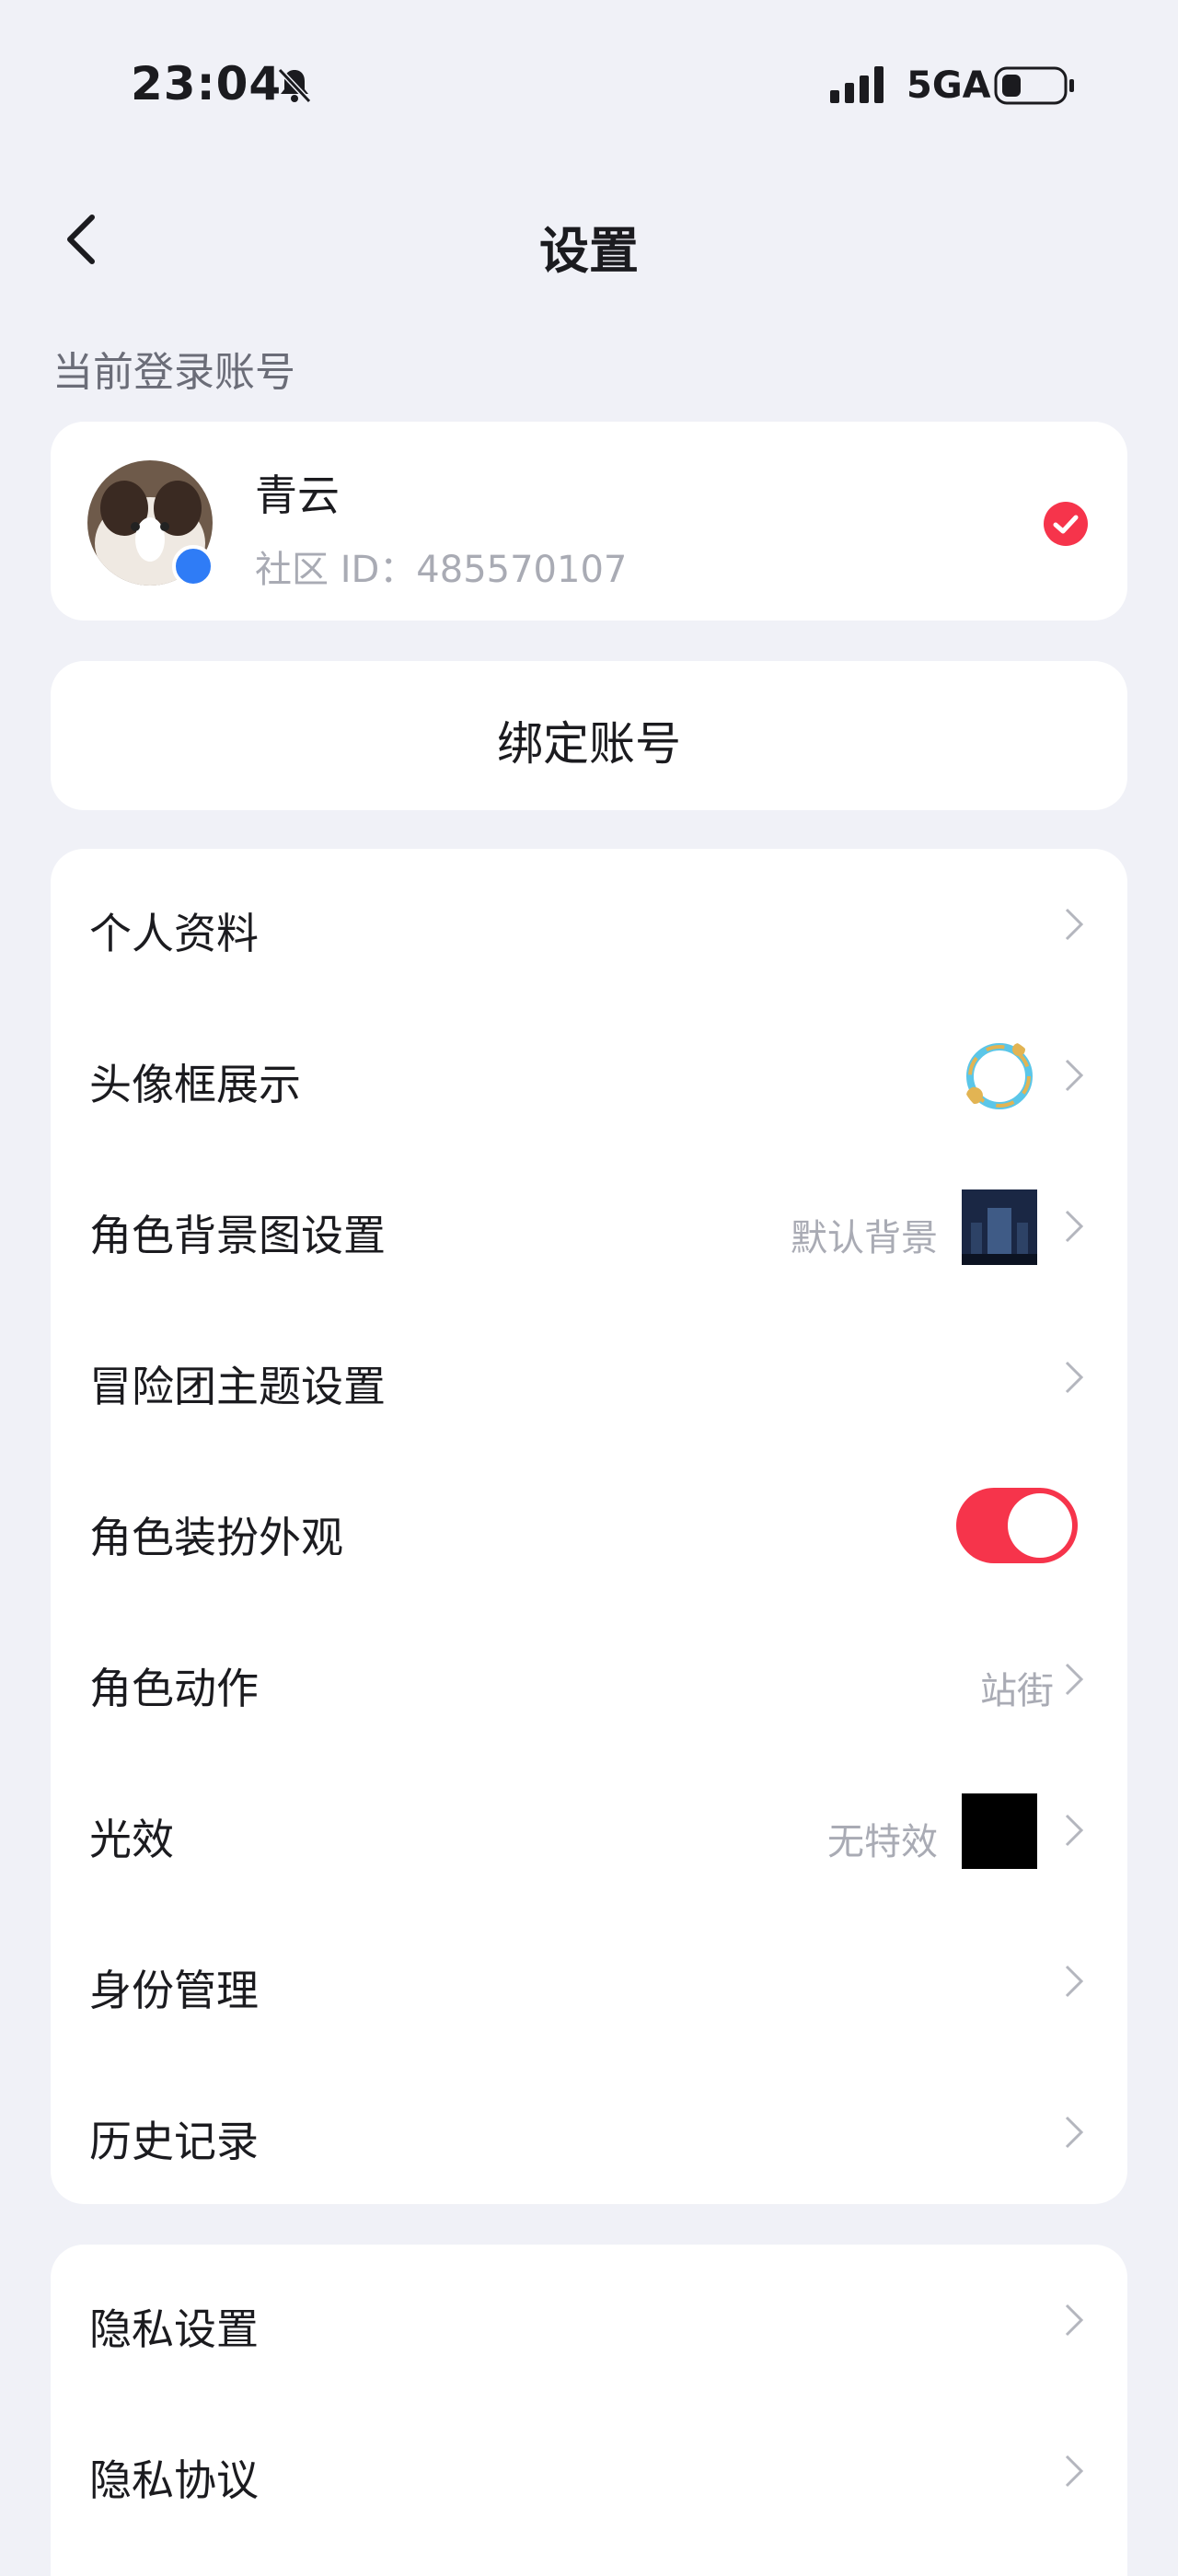 The width and height of the screenshot is (1178, 2576). What do you see at coordinates (589, 1981) in the screenshot?
I see `menu-item-identity-management: 身份管理` at bounding box center [589, 1981].